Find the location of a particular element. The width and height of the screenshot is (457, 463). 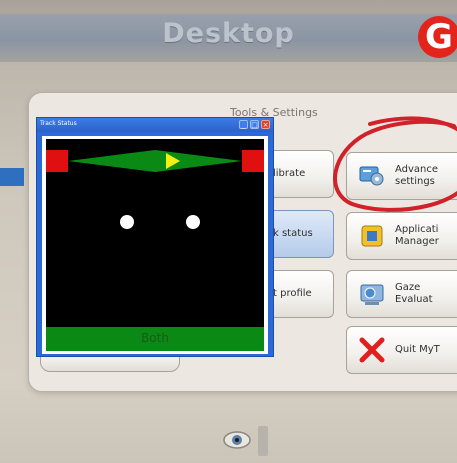

calibrate-label: librate is located at coordinates (289, 173).